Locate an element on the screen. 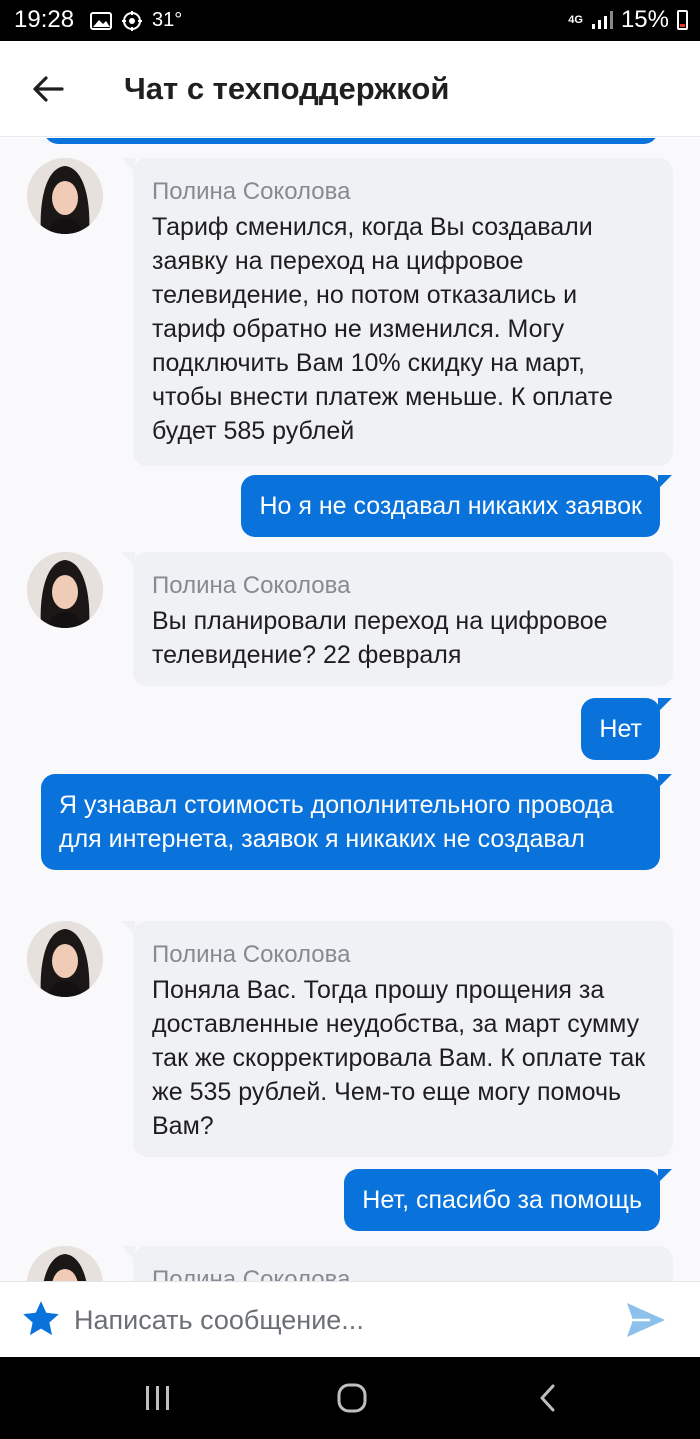 This screenshot has width=700, height=1439. message-text: Нет, спасибо за помощь is located at coordinates (502, 1200).